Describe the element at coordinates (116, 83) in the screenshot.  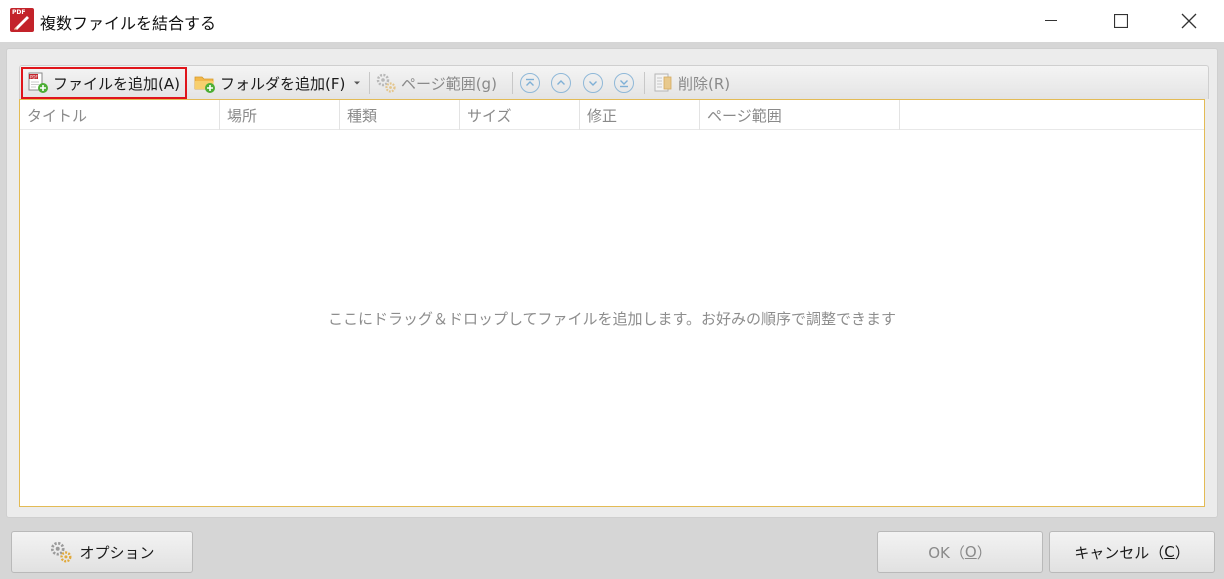
I see `add-file-label: ファイルを追加(A)` at that location.